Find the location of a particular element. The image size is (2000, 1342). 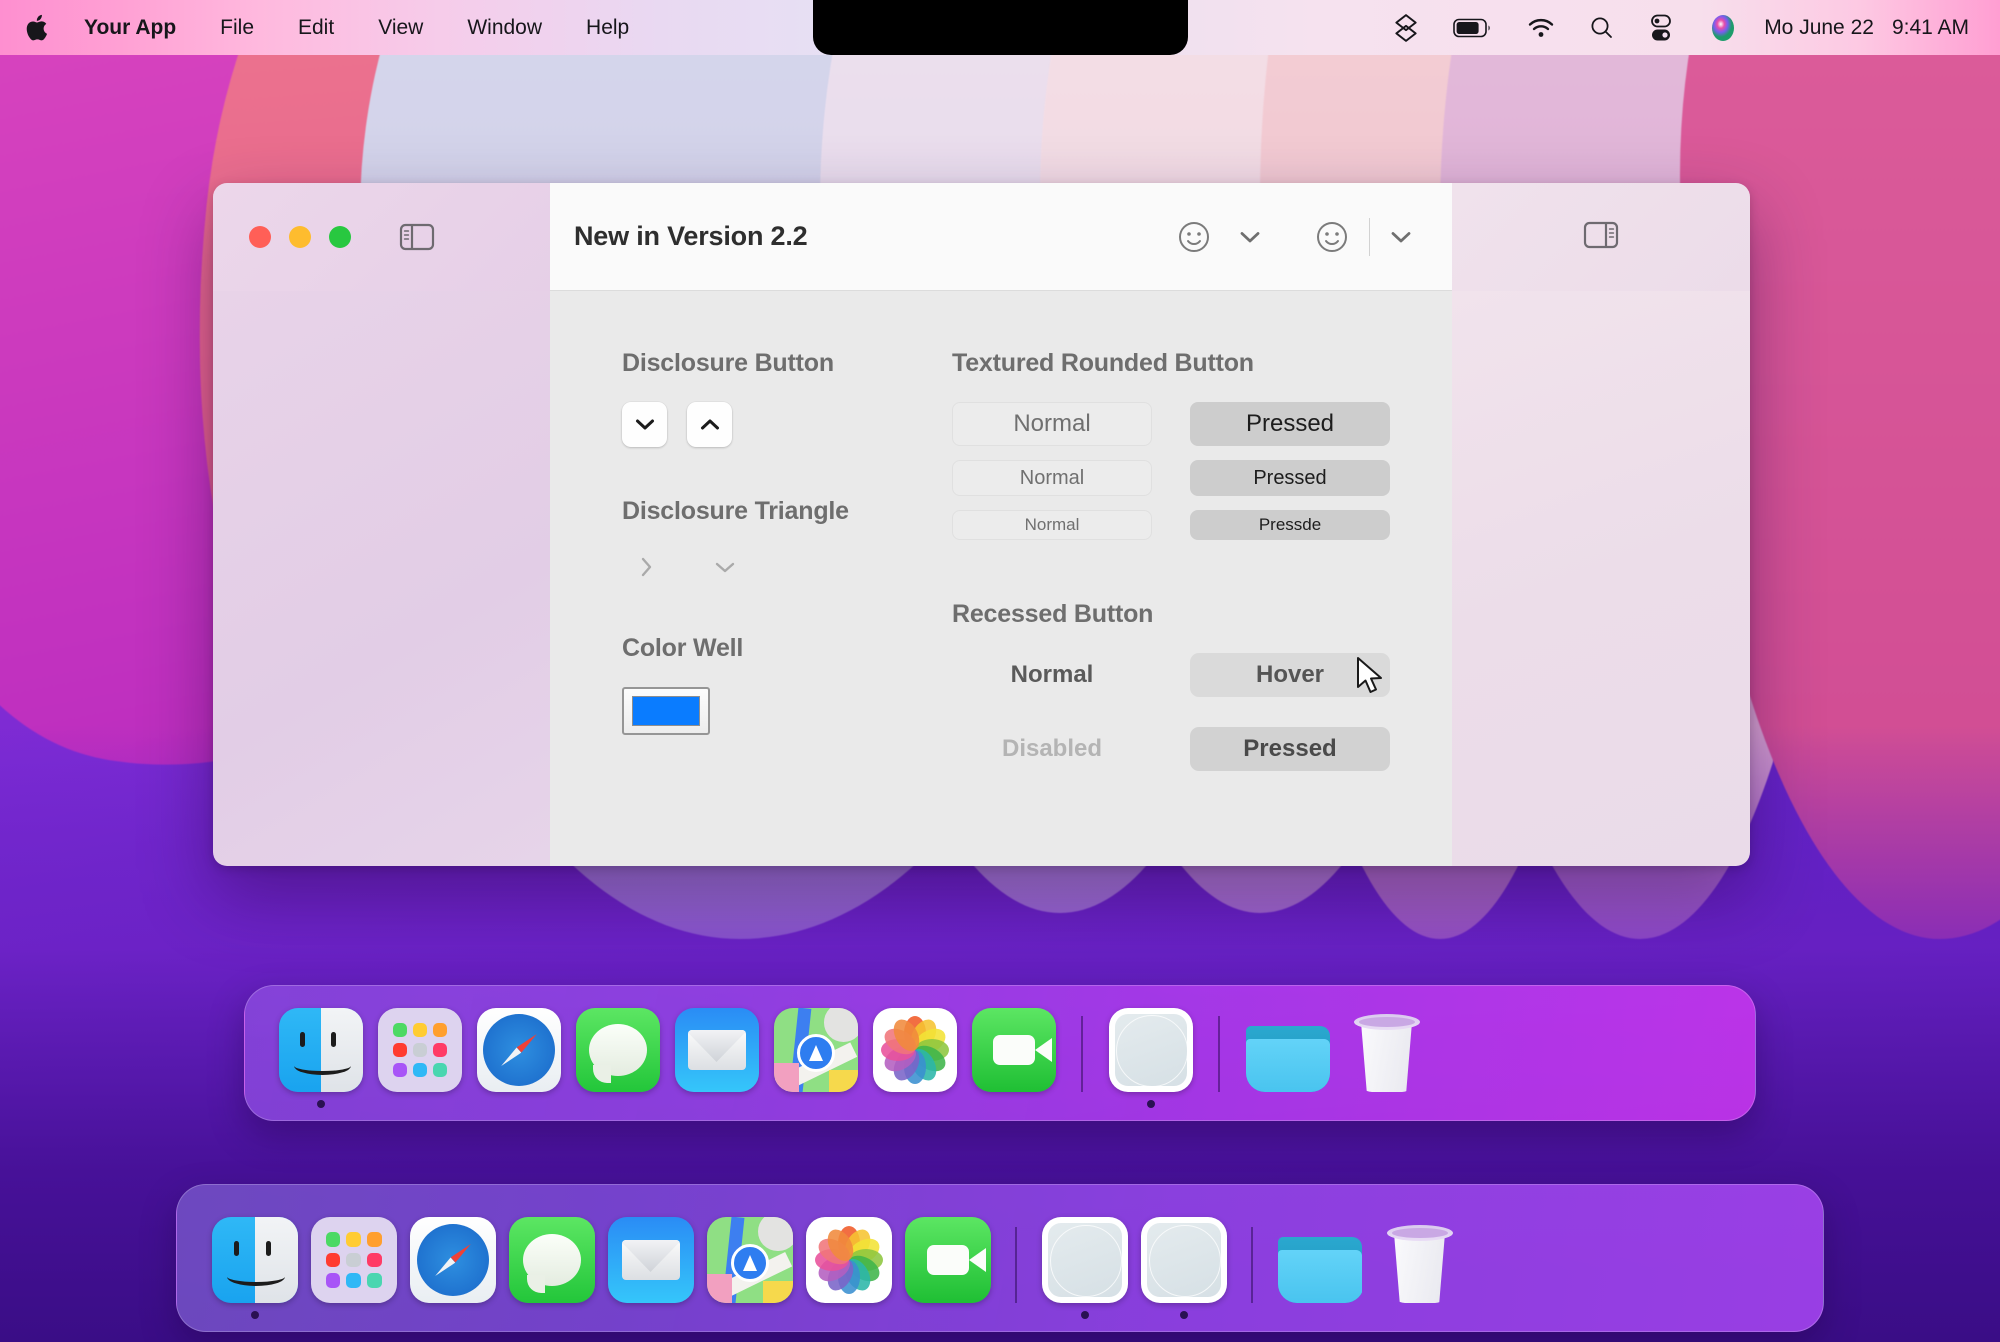

color-well is located at coordinates (666, 711).